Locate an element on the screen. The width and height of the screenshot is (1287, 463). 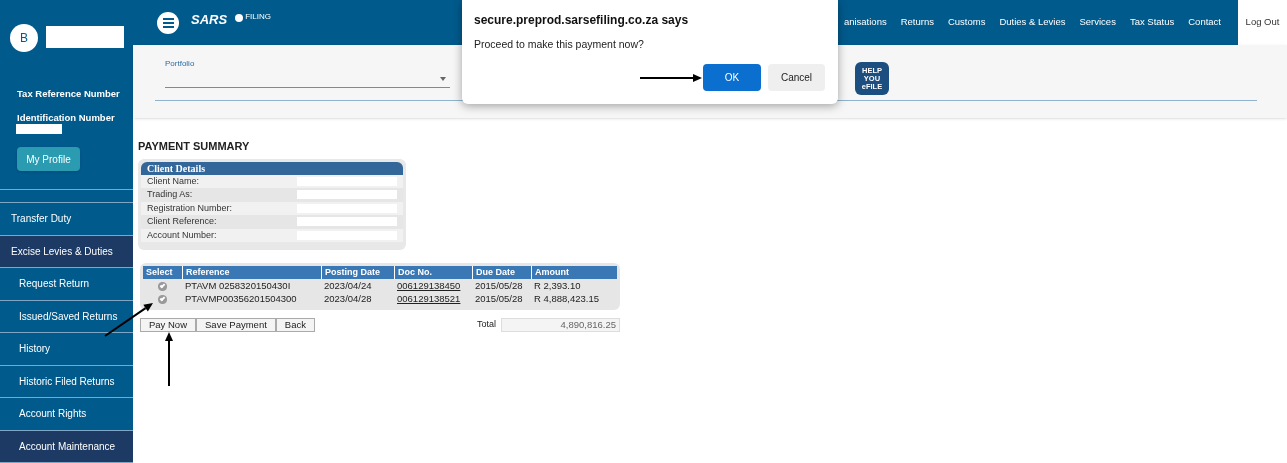
column-header: Doc No. is located at coordinates (433, 272).